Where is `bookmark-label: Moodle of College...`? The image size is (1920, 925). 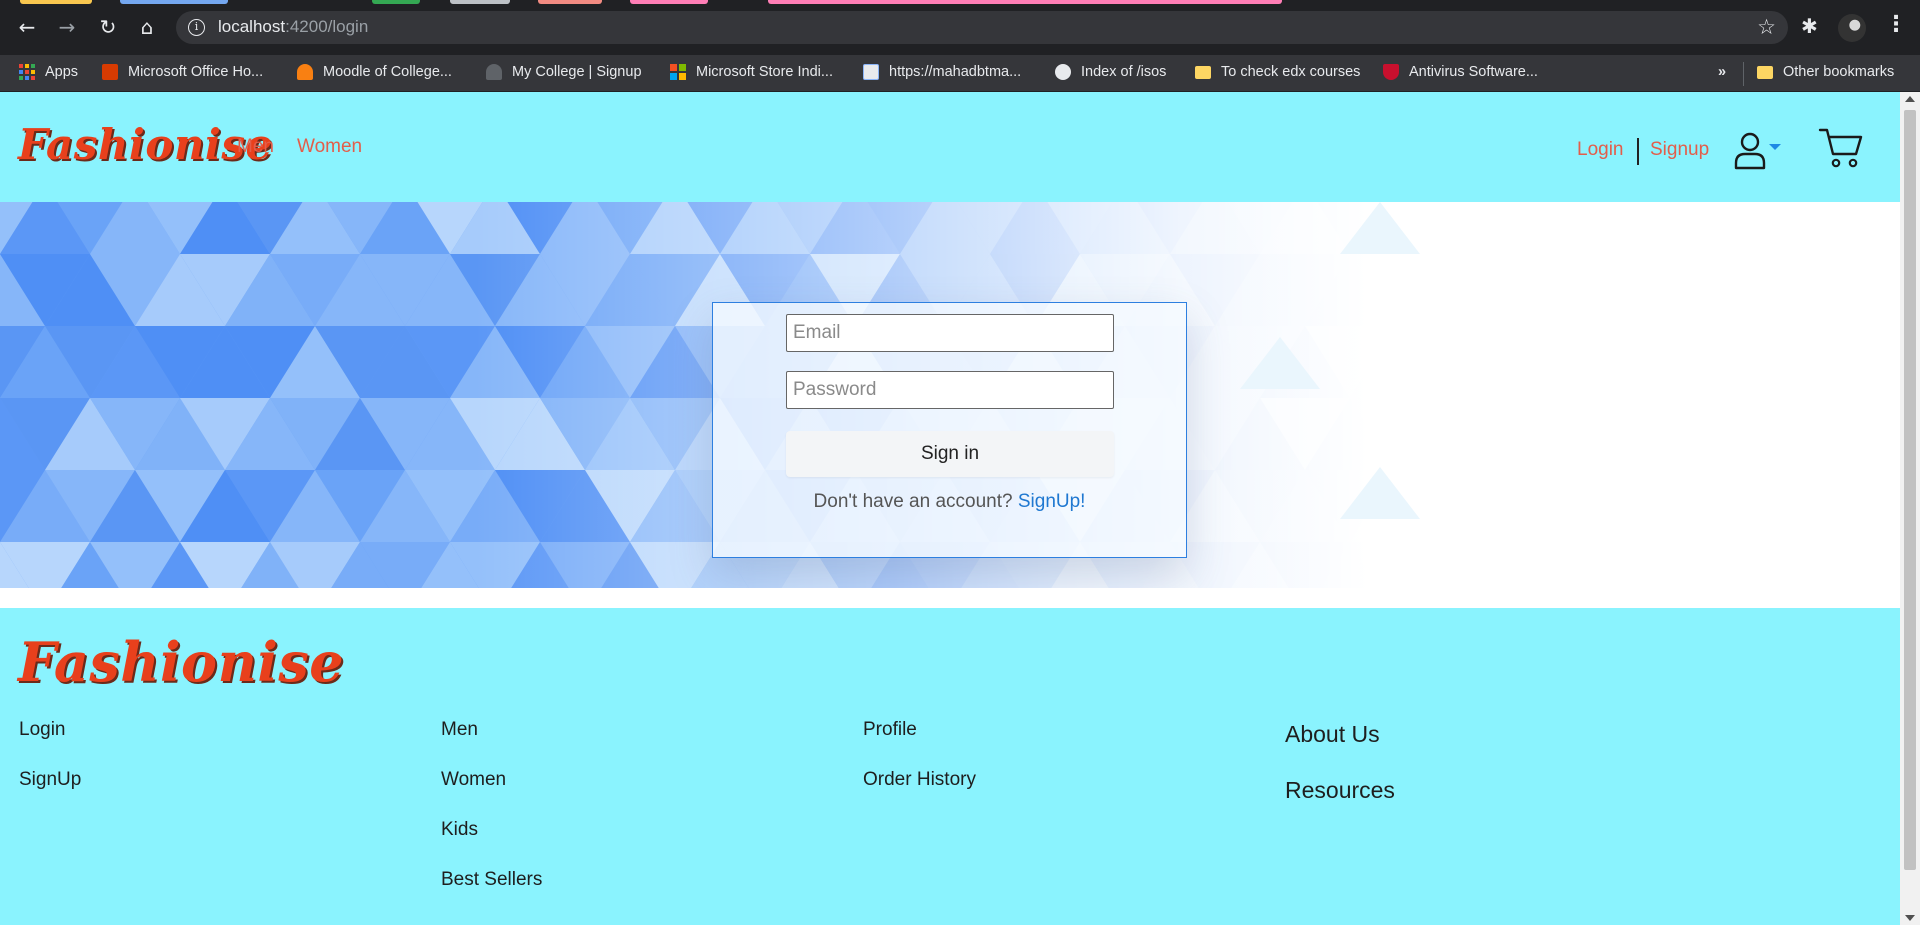 bookmark-label: Moodle of College... is located at coordinates (387, 72).